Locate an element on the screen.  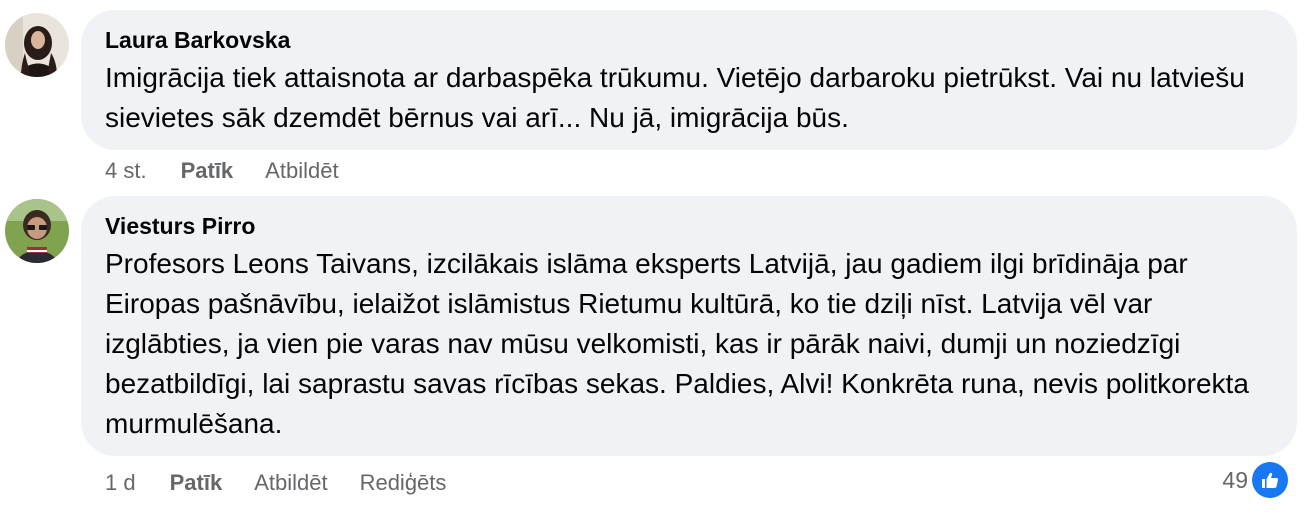
comment-actions: 4 st. Patīk Atbildēt is located at coordinates (238, 171).